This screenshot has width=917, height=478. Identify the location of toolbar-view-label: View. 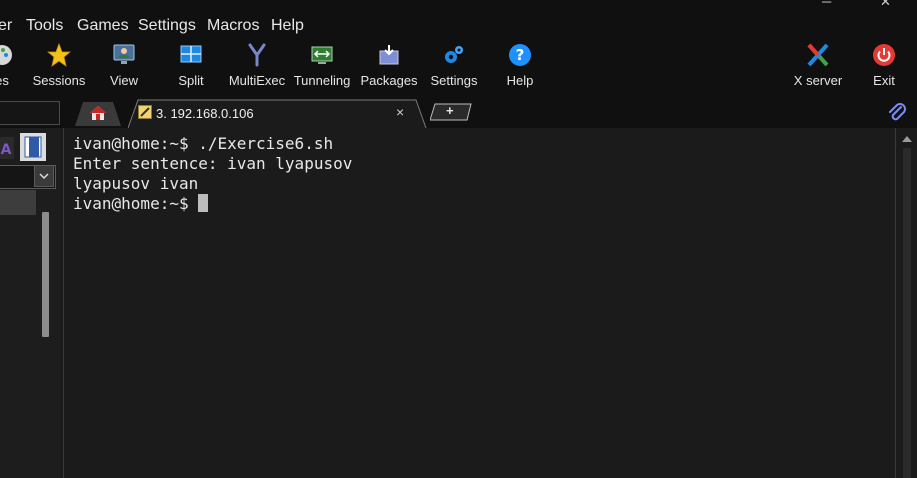
(124, 80).